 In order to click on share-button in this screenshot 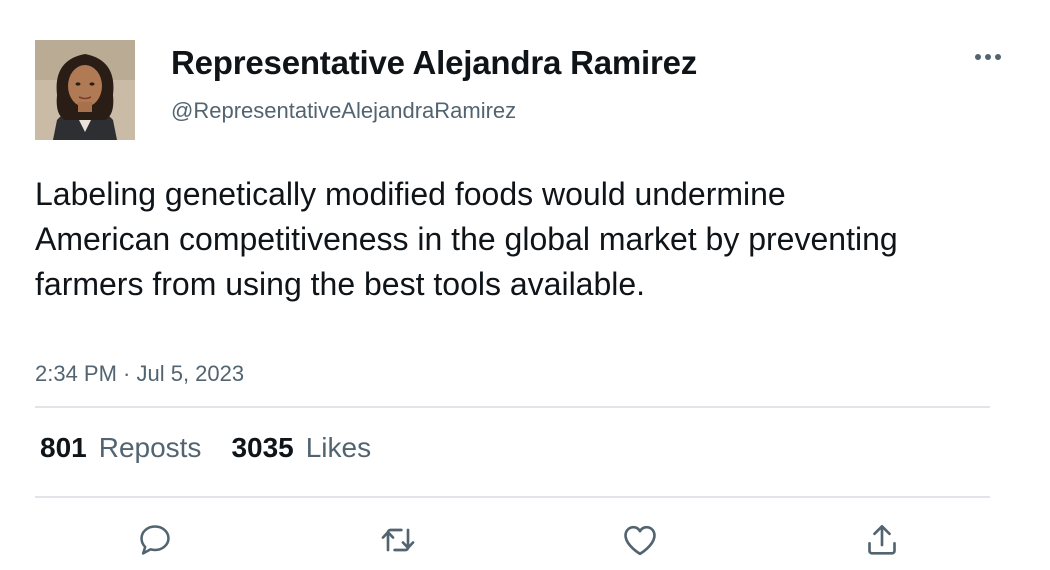, I will do `click(882, 540)`.